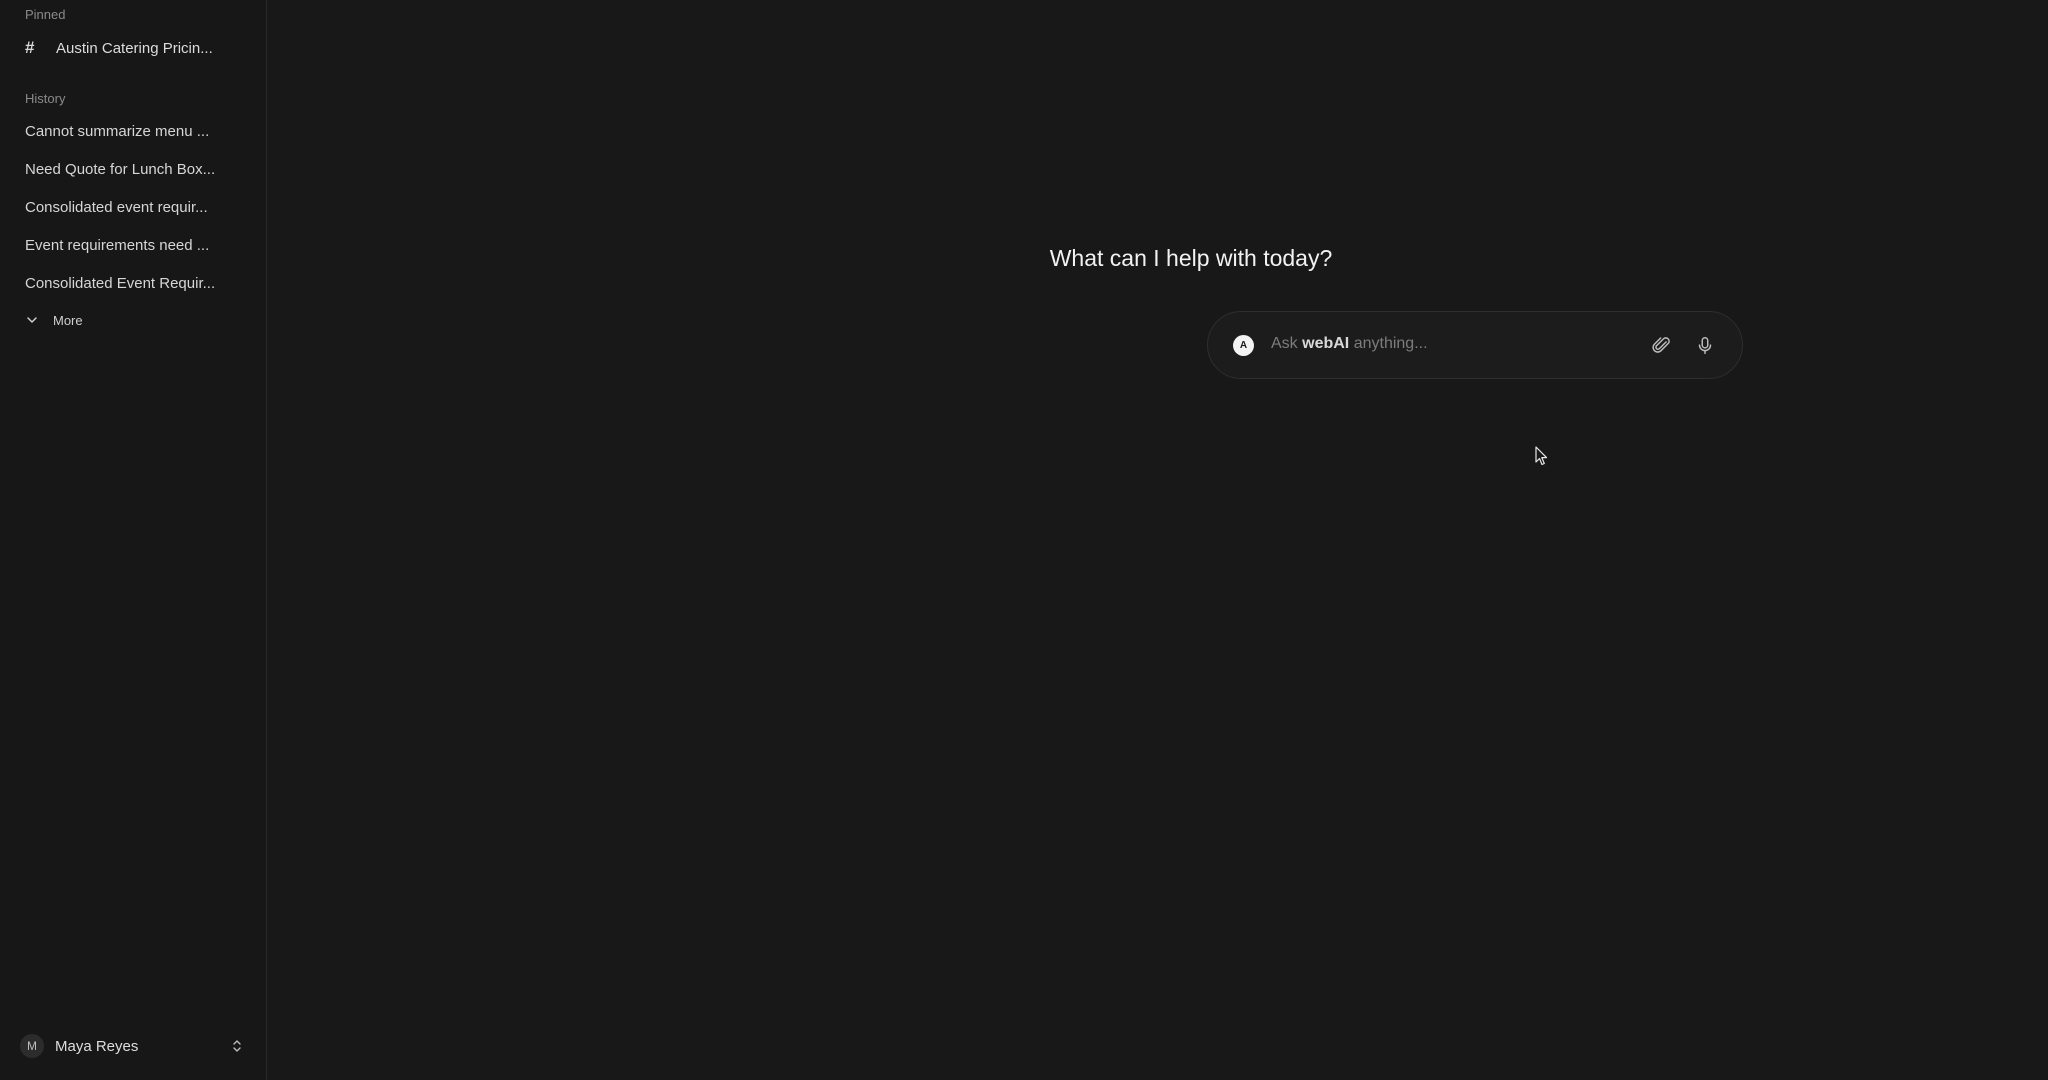 This screenshot has width=2048, height=1080. Describe the element at coordinates (237, 1046) in the screenshot. I see `chevron-up-down-icon` at that location.